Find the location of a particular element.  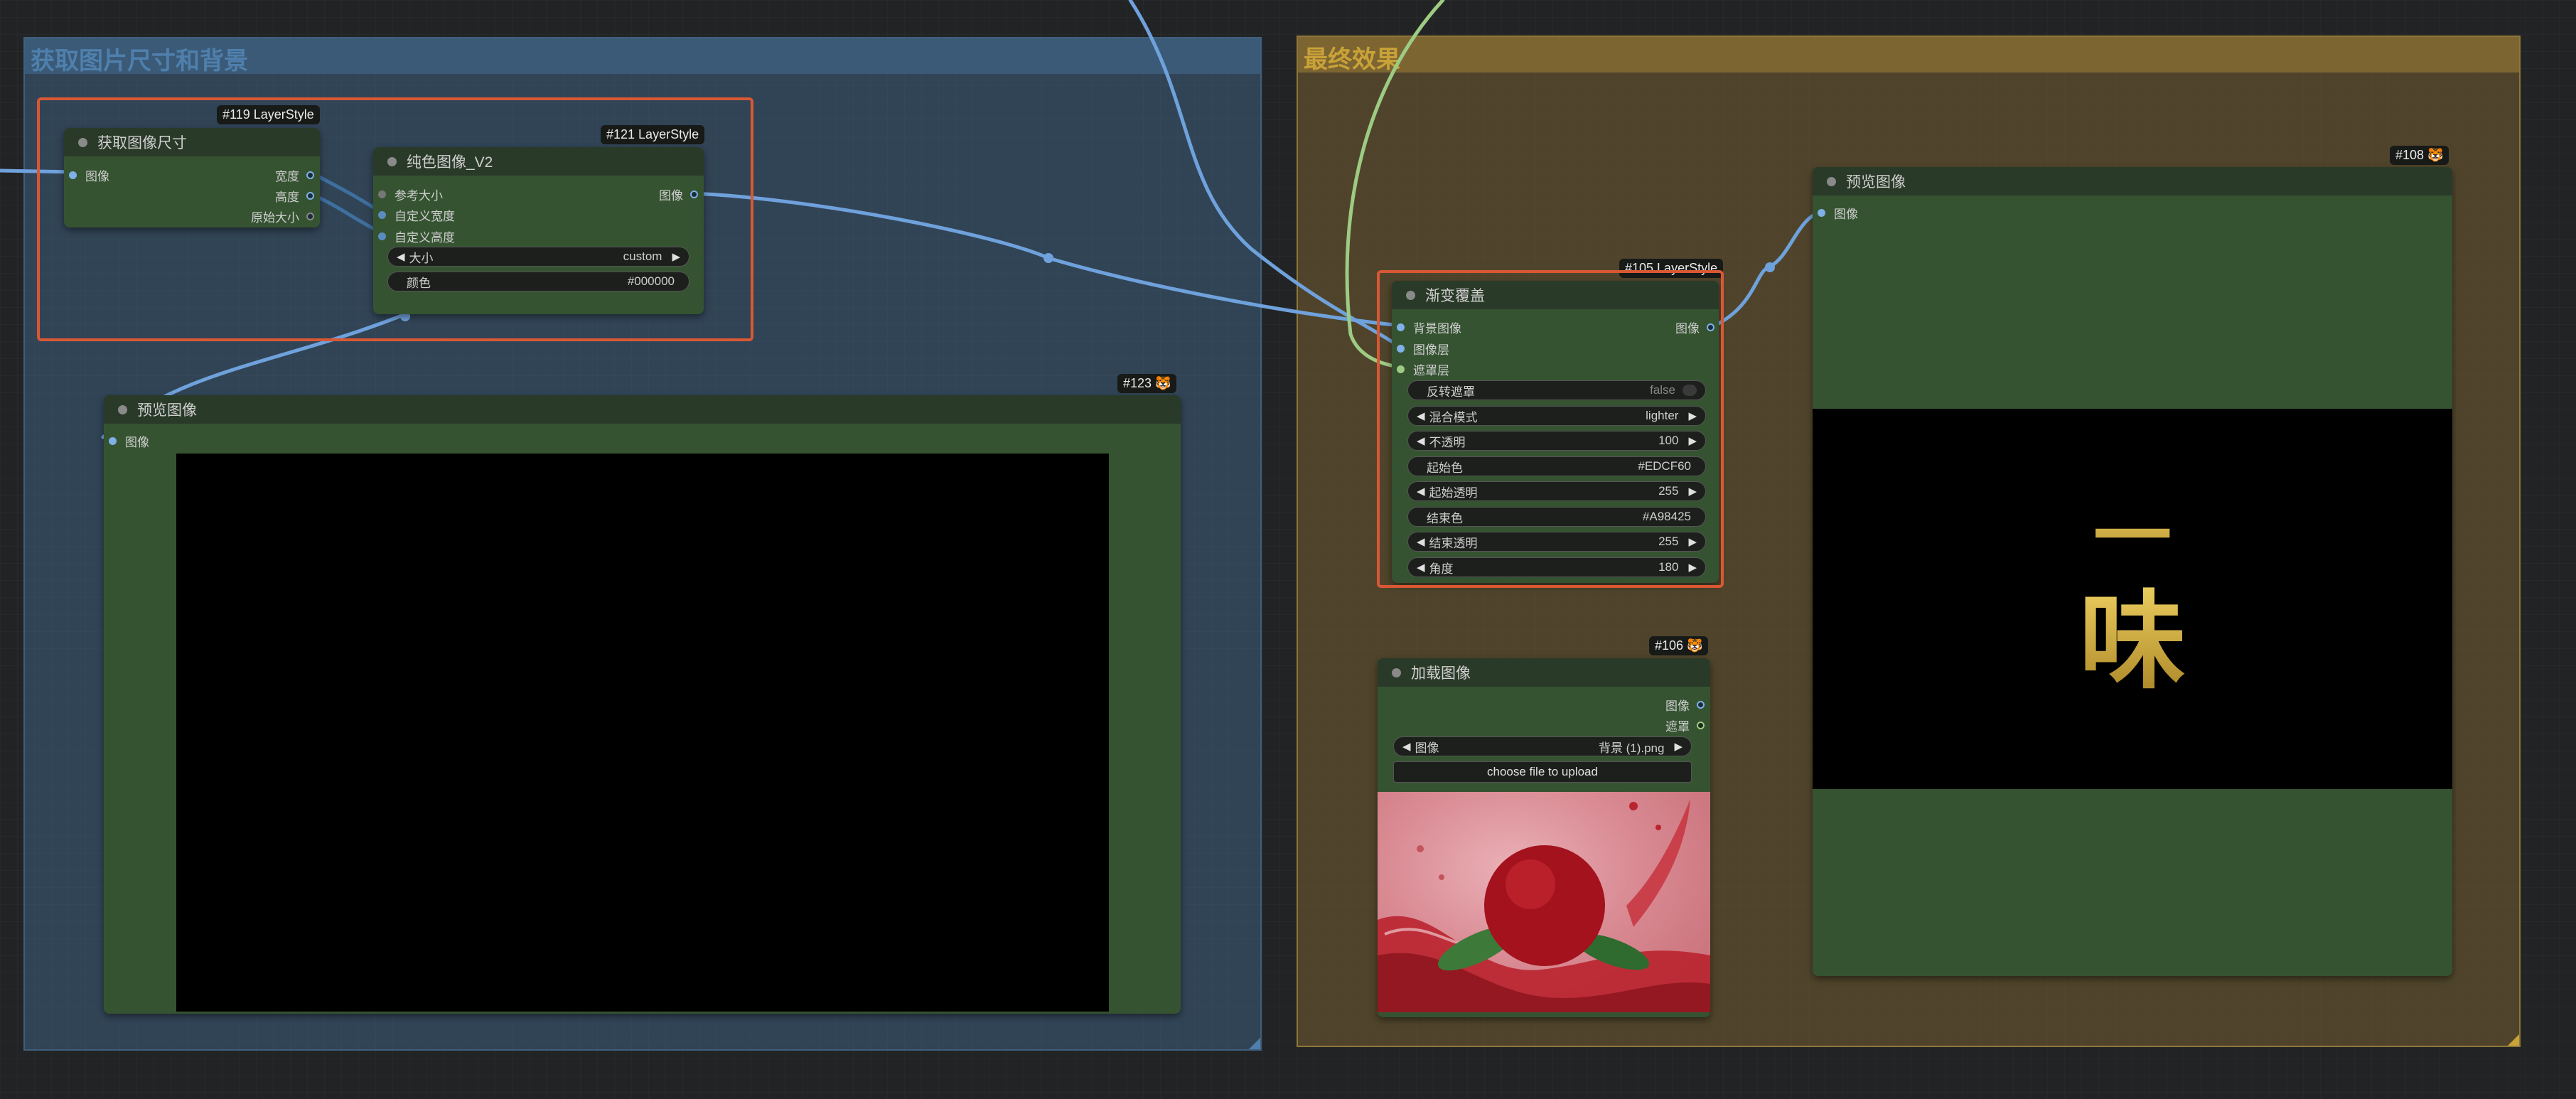

node-id-badge: #123 🐯 is located at coordinates (1147, 383).